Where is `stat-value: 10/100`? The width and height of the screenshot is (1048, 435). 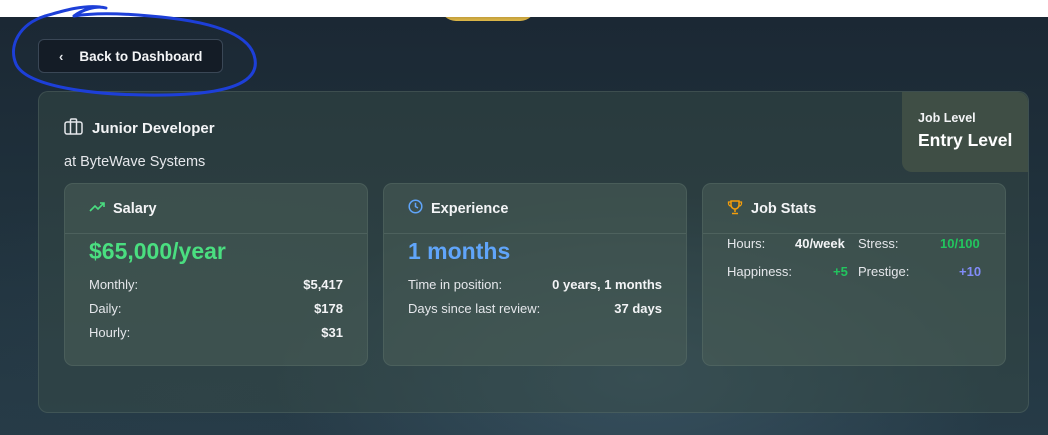 stat-value: 10/100 is located at coordinates (960, 243).